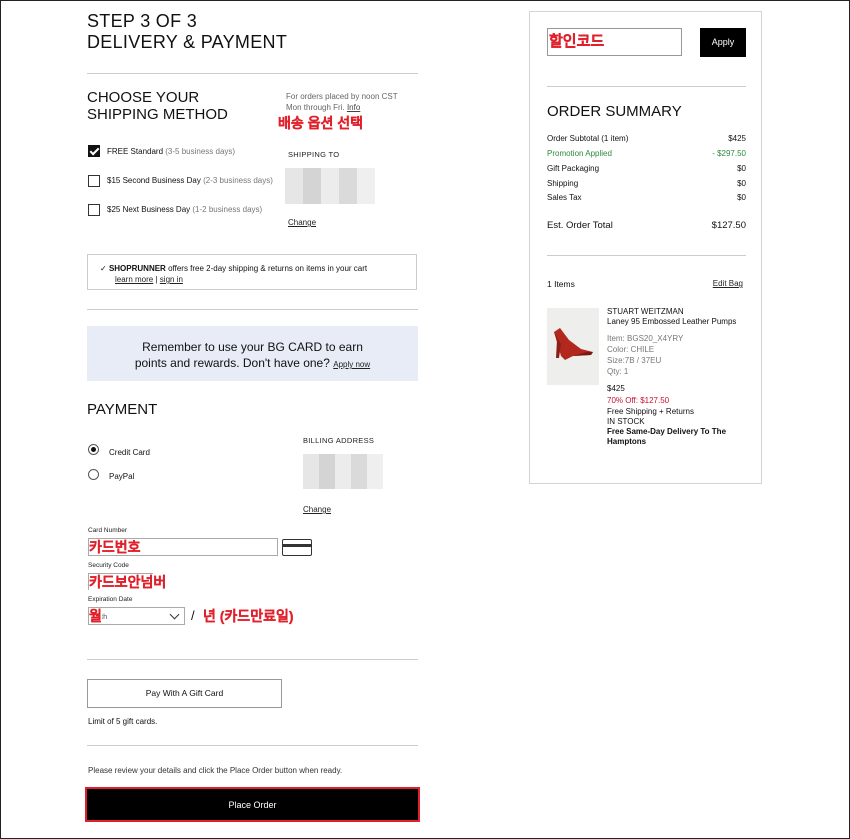  I want to click on summary-total-label: Est. Order Total, so click(580, 225).